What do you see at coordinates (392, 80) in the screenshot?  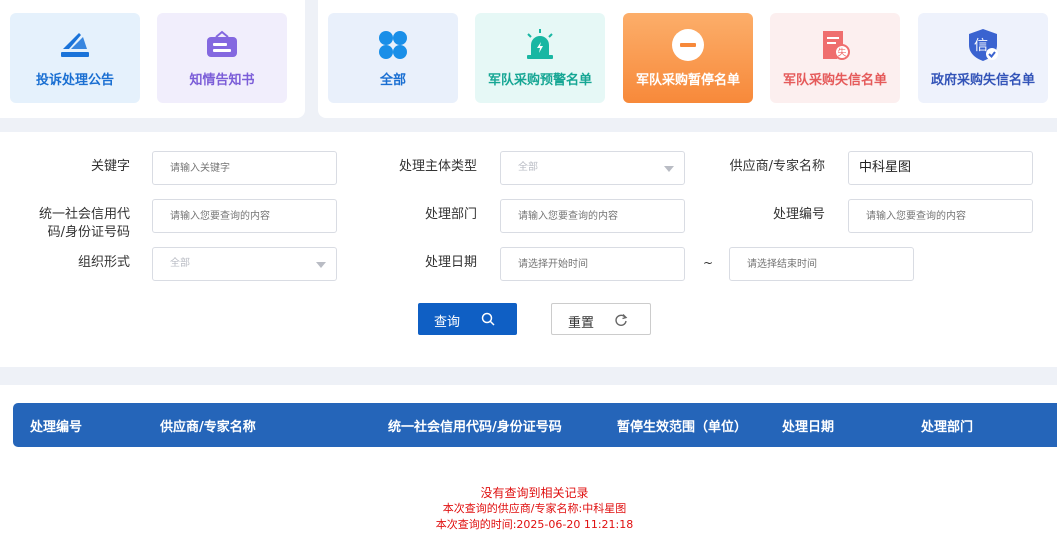 I see `card-label: 全部` at bounding box center [392, 80].